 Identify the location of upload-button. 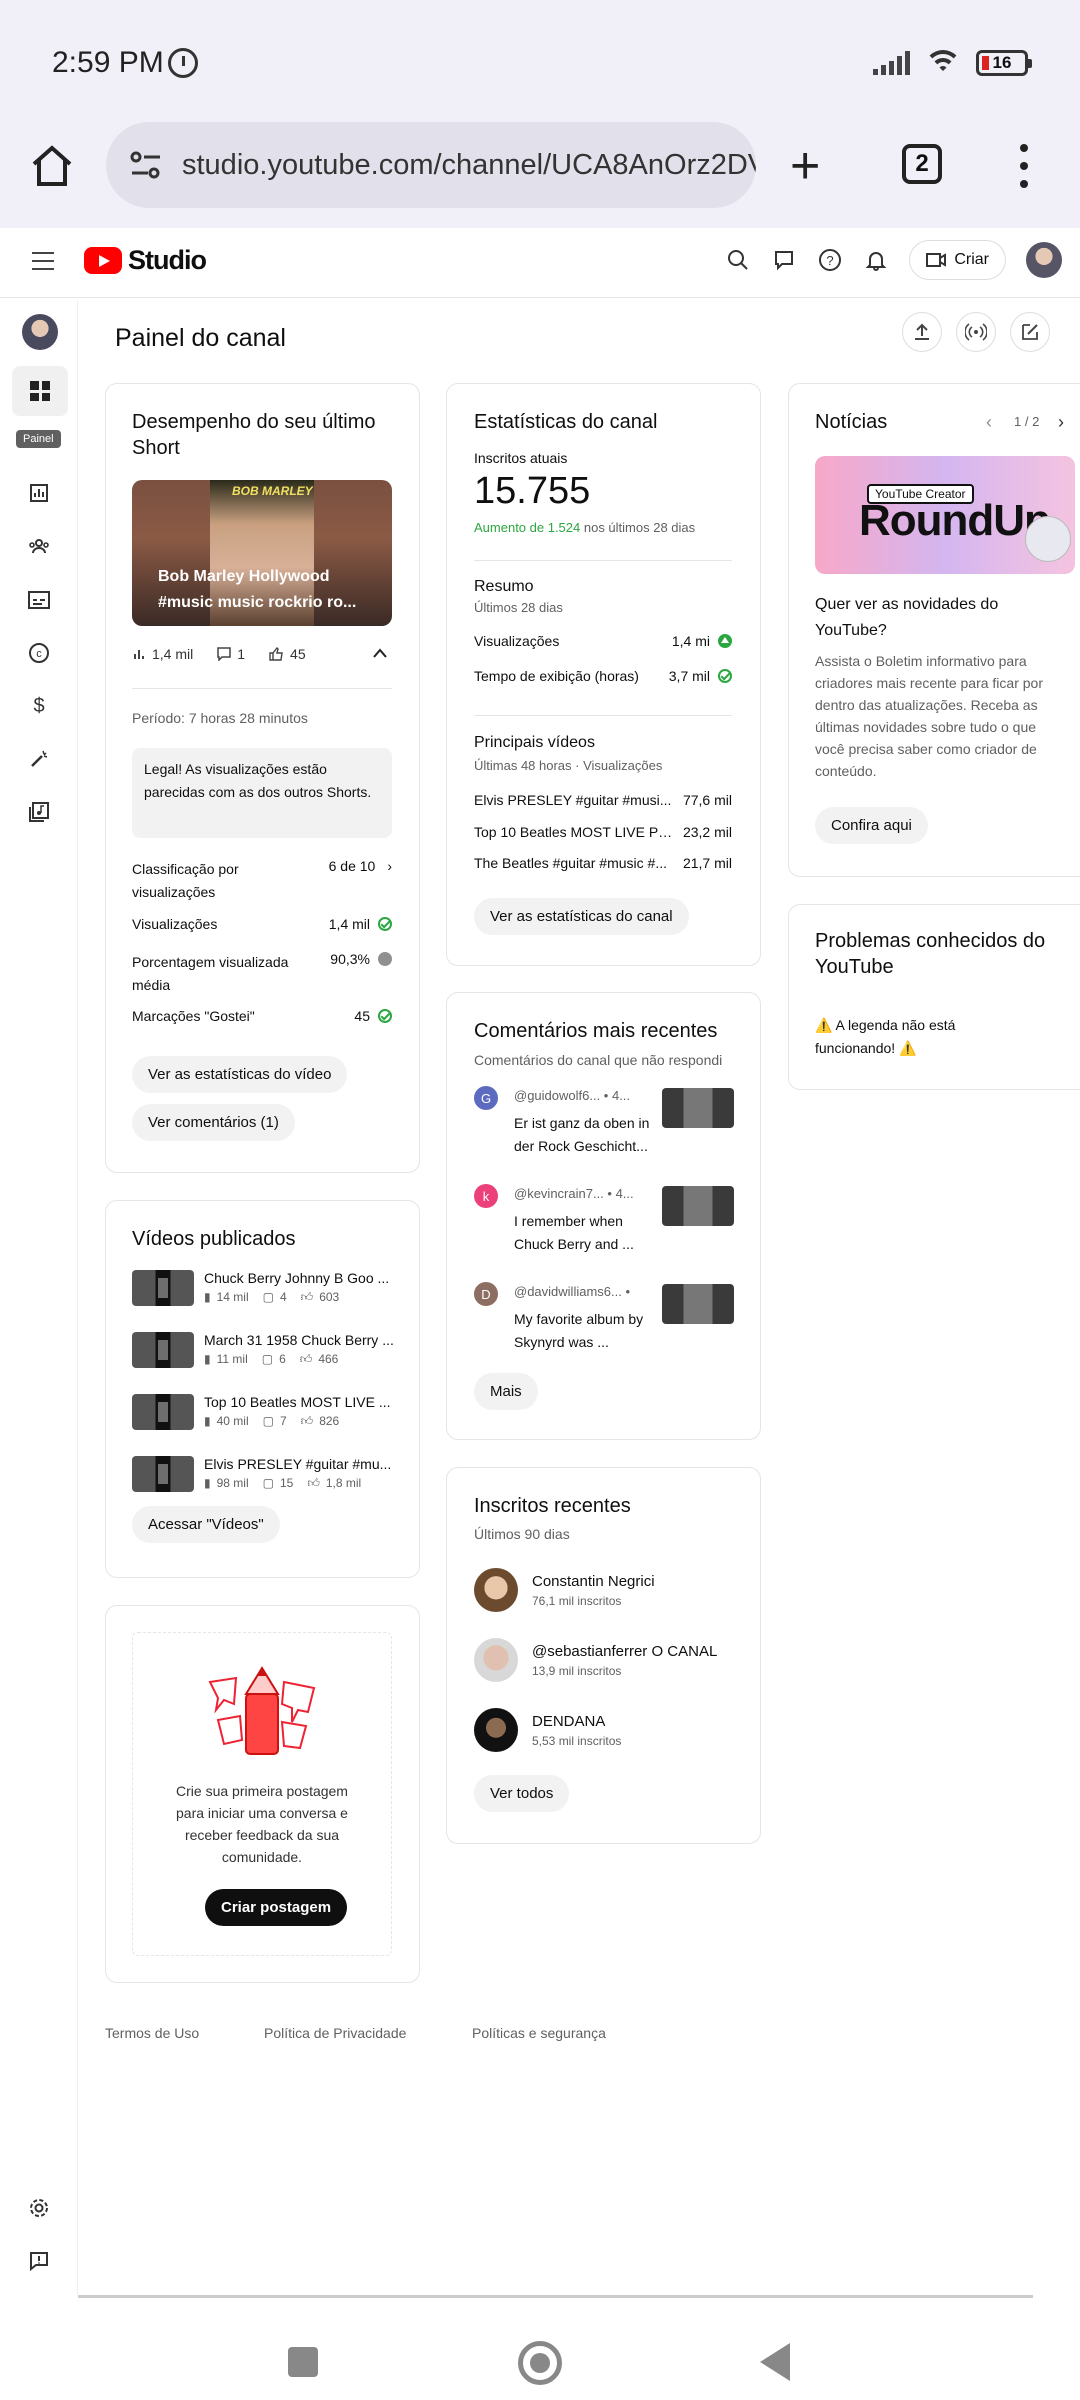
(922, 332).